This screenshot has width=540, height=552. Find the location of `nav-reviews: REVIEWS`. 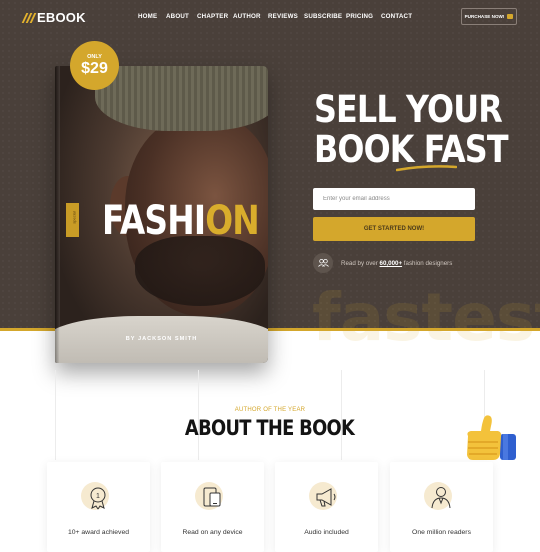

nav-reviews: REVIEWS is located at coordinates (283, 16).